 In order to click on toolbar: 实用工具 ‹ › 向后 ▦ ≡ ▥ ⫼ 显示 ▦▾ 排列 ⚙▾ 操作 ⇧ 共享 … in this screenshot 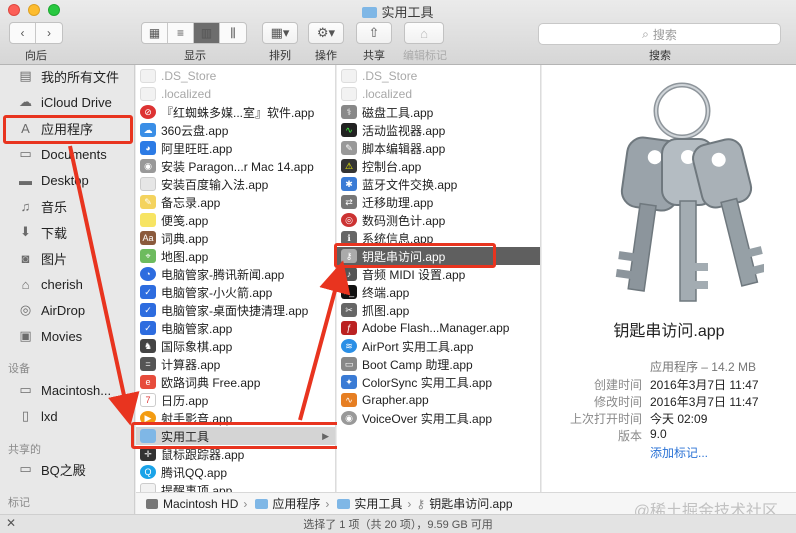, I will do `click(398, 32)`.